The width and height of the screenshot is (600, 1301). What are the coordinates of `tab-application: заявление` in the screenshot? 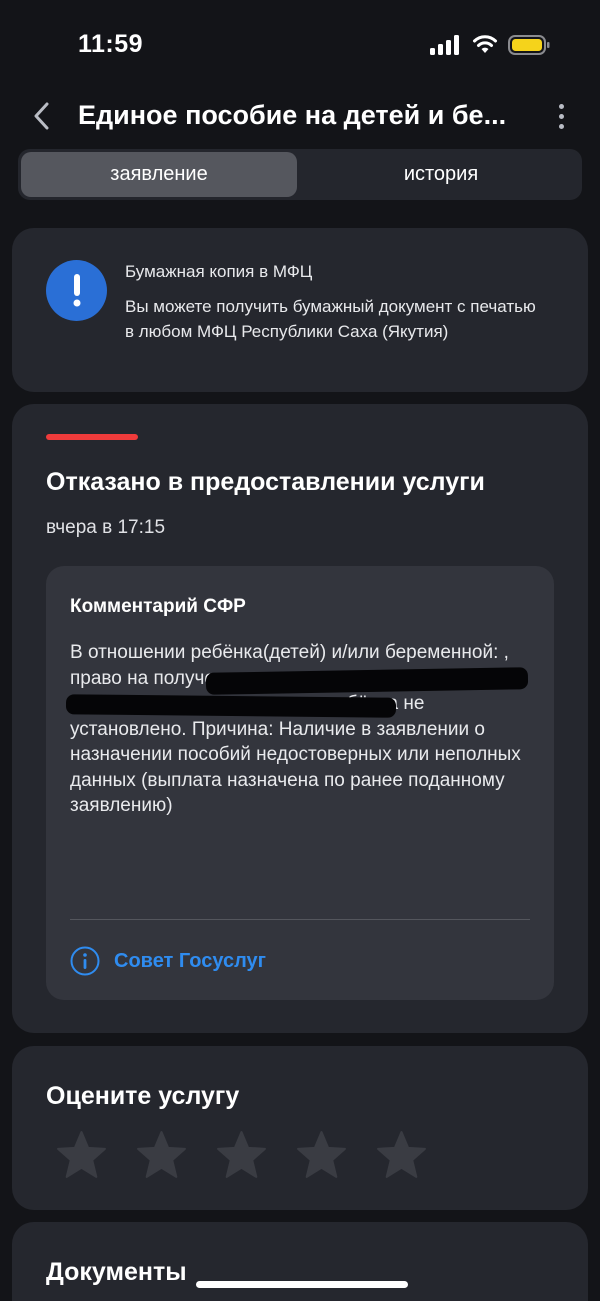 It's located at (159, 174).